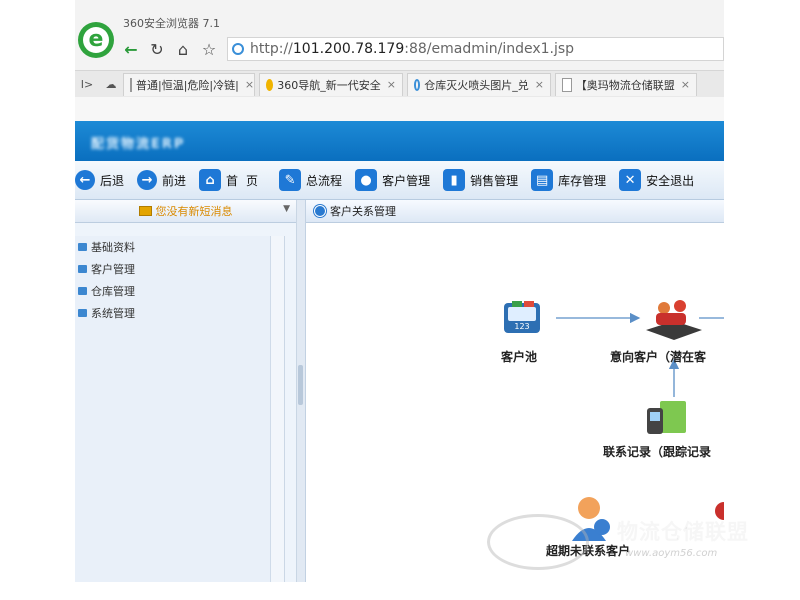 This screenshot has width=800, height=600. What do you see at coordinates (157, 49) in the screenshot?
I see `refresh-icon: ↻` at bounding box center [157, 49].